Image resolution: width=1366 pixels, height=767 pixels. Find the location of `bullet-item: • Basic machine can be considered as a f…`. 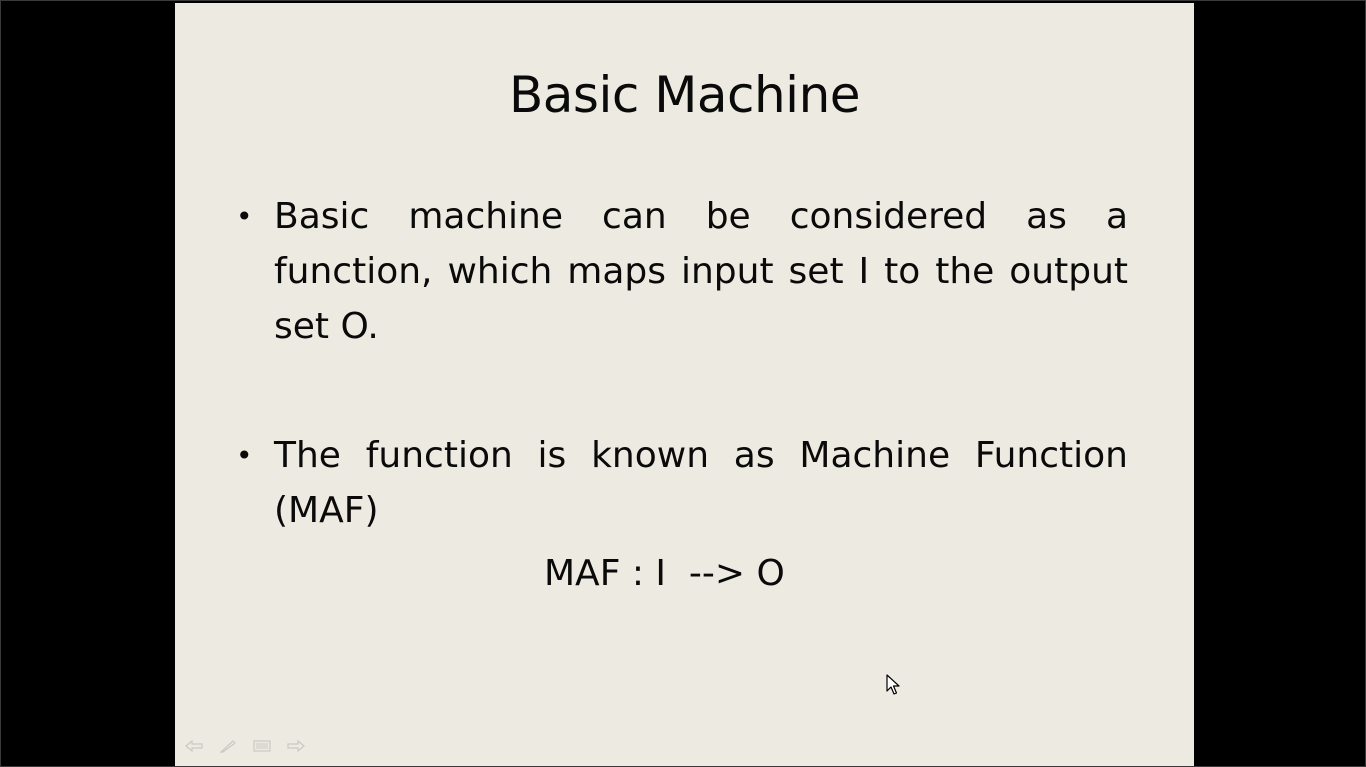

bullet-item: • Basic machine can be considered as a f… is located at coordinates (682, 271).